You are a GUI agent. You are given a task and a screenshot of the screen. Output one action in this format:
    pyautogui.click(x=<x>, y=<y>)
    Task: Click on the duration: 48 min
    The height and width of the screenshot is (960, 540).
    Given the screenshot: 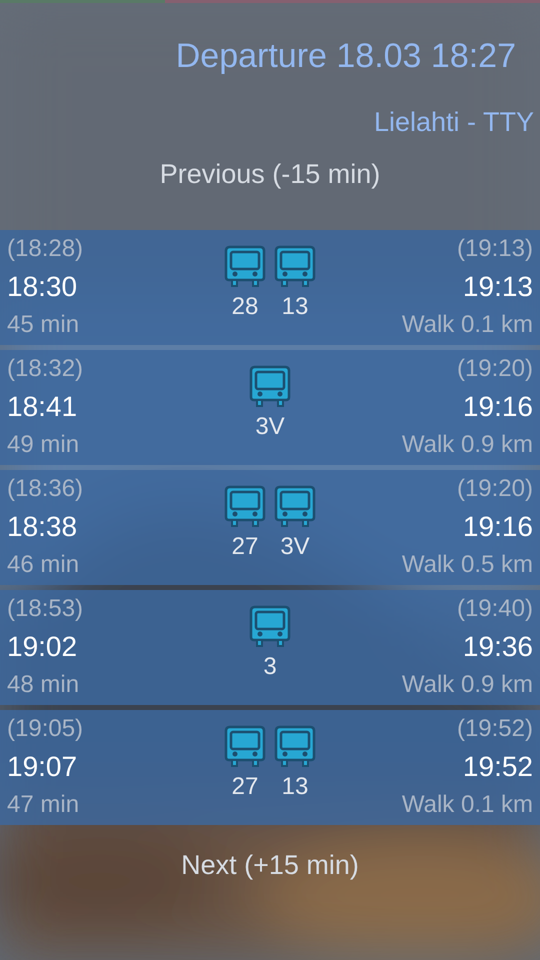 What is the action you would take?
    pyautogui.click(x=43, y=685)
    